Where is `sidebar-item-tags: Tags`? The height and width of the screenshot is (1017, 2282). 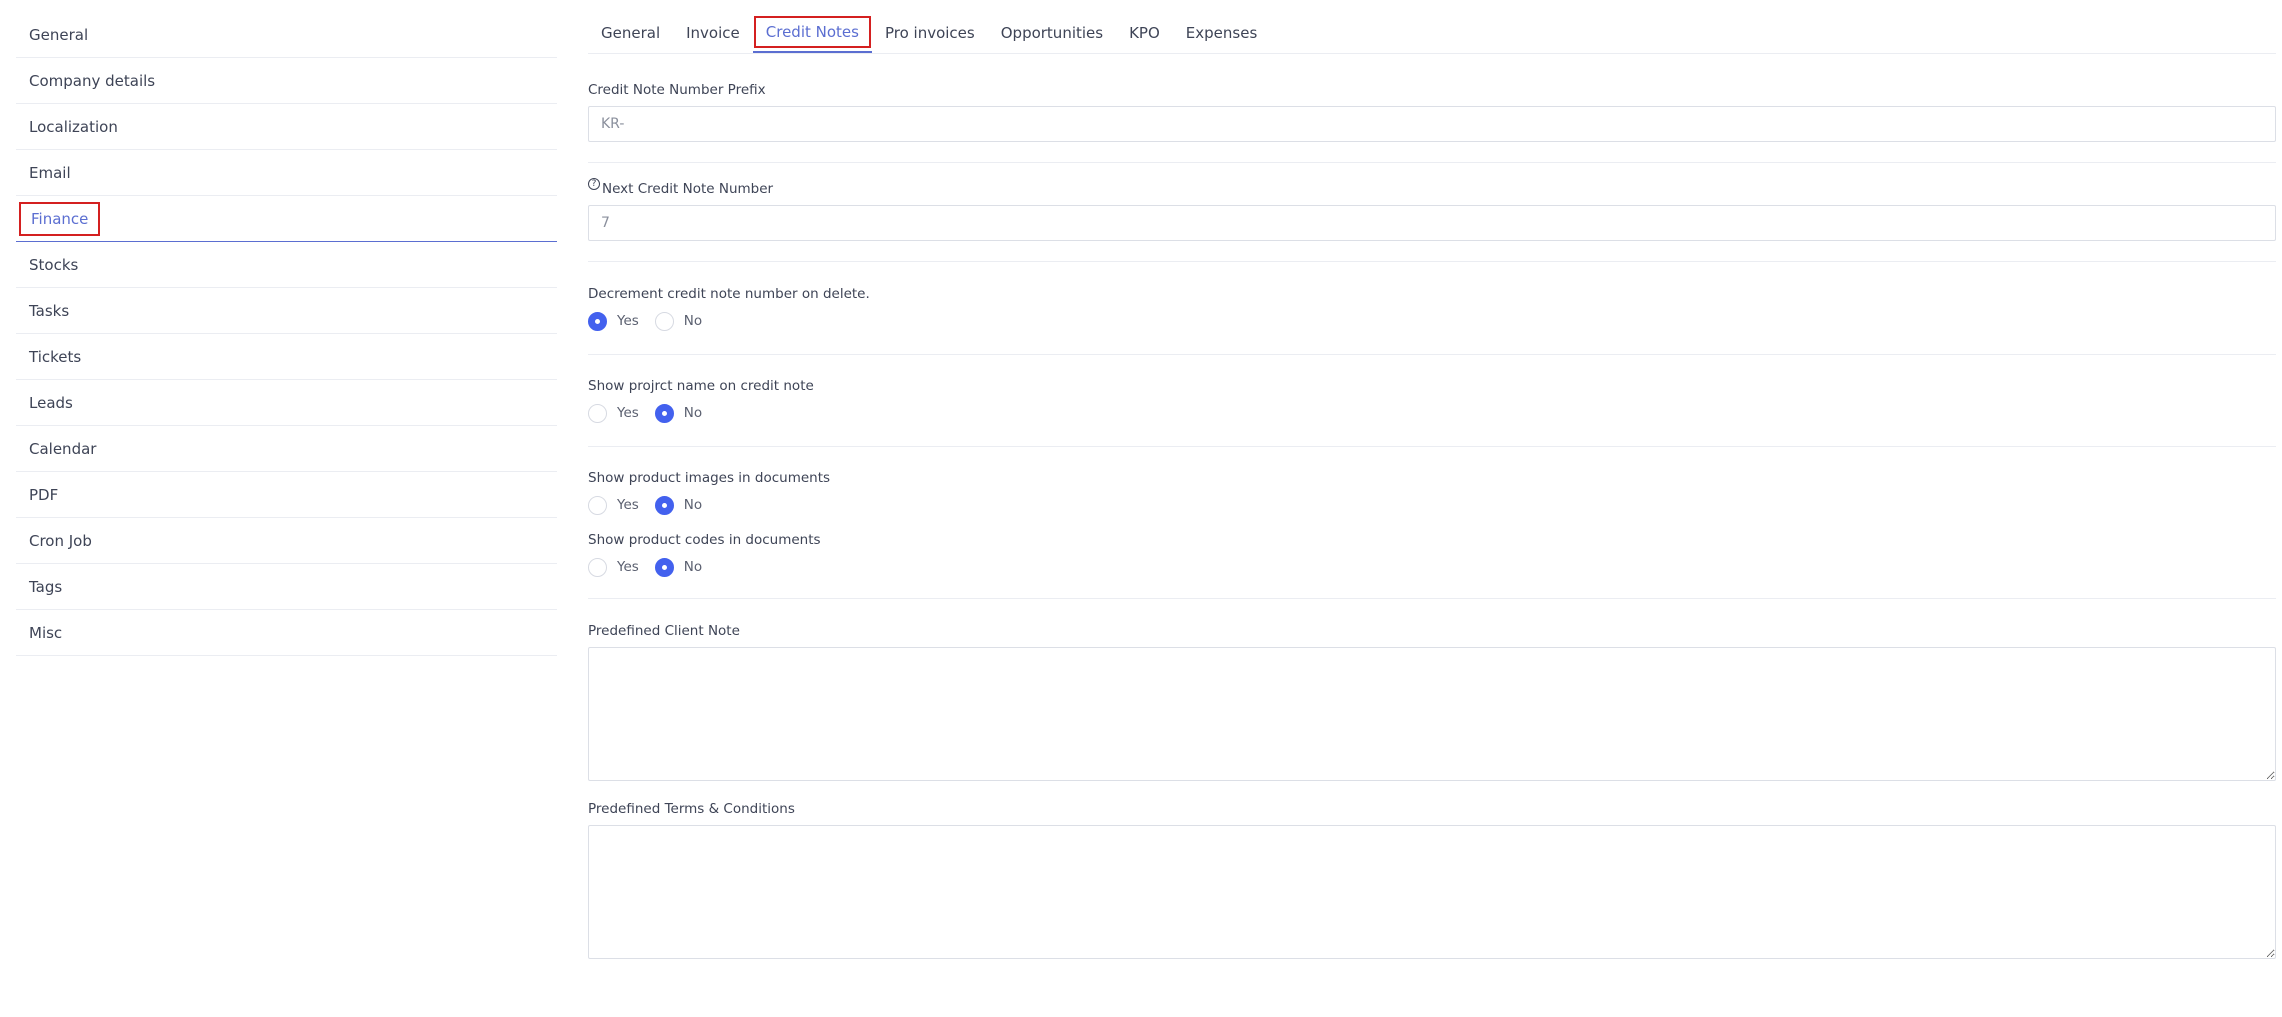
sidebar-item-tags: Tags is located at coordinates (286, 587).